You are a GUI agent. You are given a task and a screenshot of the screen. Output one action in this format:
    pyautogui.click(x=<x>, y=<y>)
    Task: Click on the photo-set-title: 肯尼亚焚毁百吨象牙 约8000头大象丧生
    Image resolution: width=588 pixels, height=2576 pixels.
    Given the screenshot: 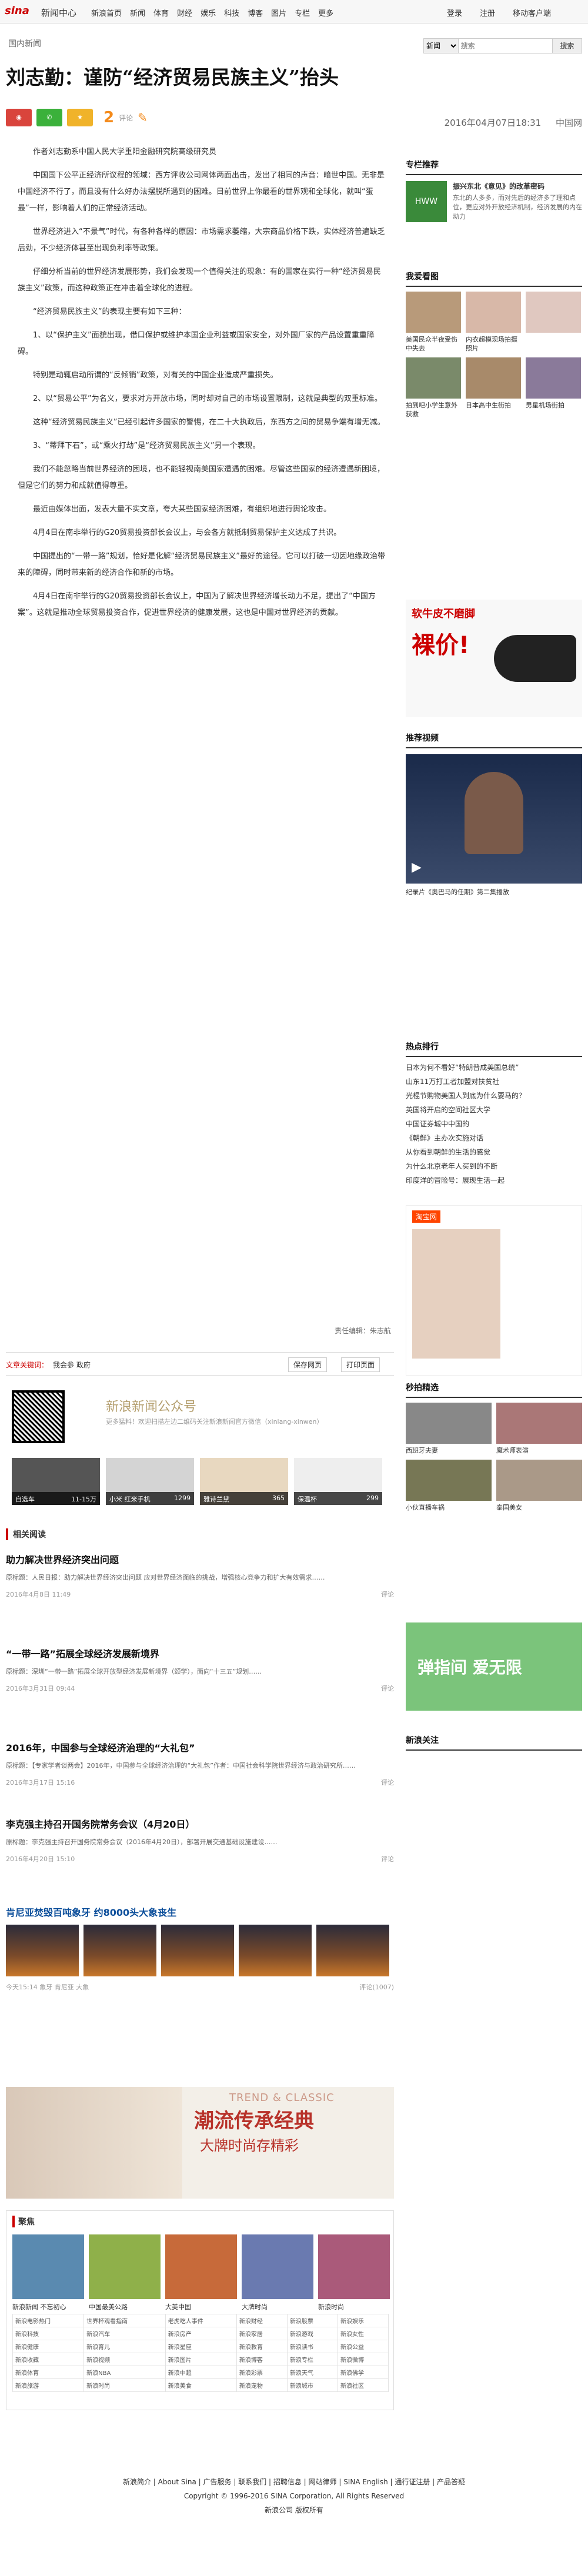 What is the action you would take?
    pyautogui.click(x=200, y=1912)
    